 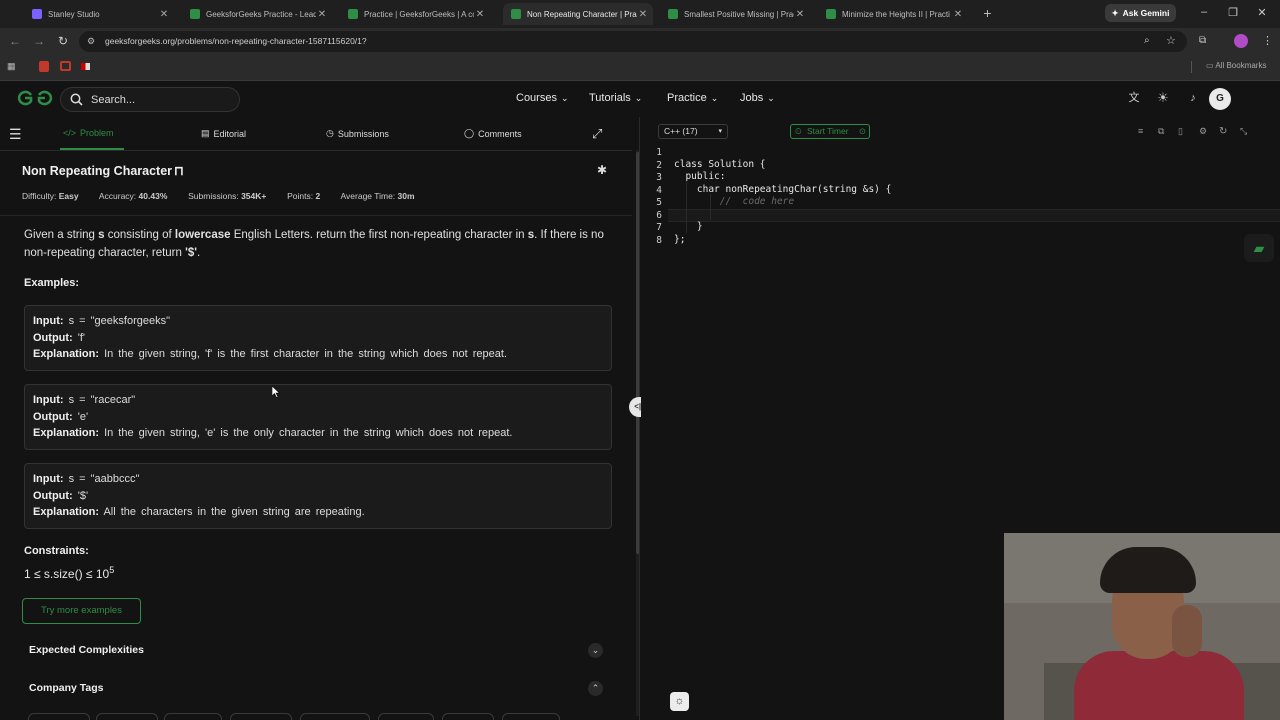 What do you see at coordinates (659, 177) in the screenshot?
I see `line-number: 3` at bounding box center [659, 177].